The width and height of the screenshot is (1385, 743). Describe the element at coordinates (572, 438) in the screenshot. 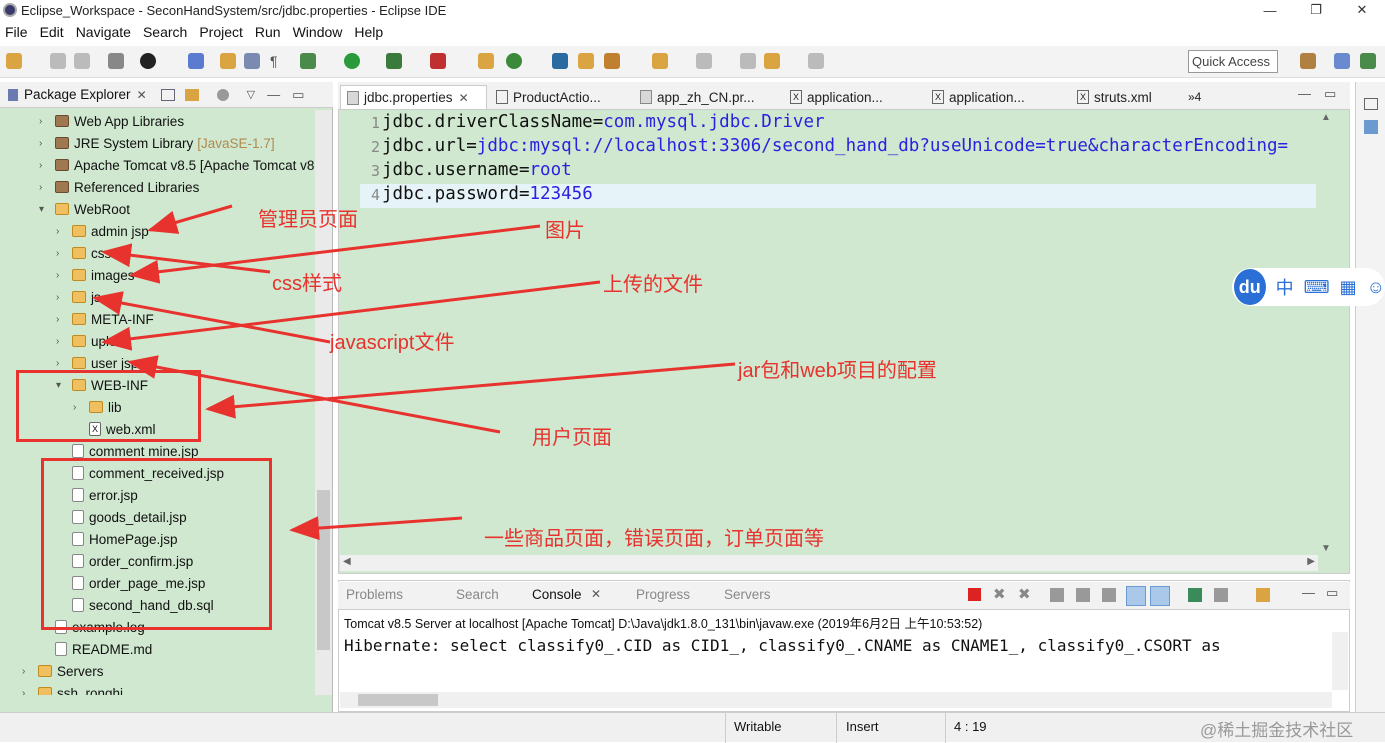

I see `annotation-user: 用户页面` at that location.